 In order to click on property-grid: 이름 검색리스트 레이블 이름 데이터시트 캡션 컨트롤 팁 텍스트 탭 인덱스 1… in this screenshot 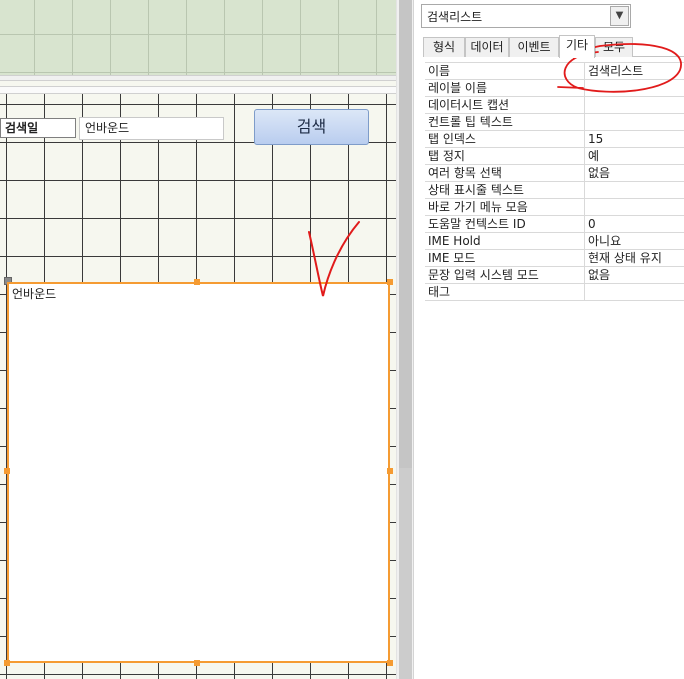, I will do `click(554, 181)`.